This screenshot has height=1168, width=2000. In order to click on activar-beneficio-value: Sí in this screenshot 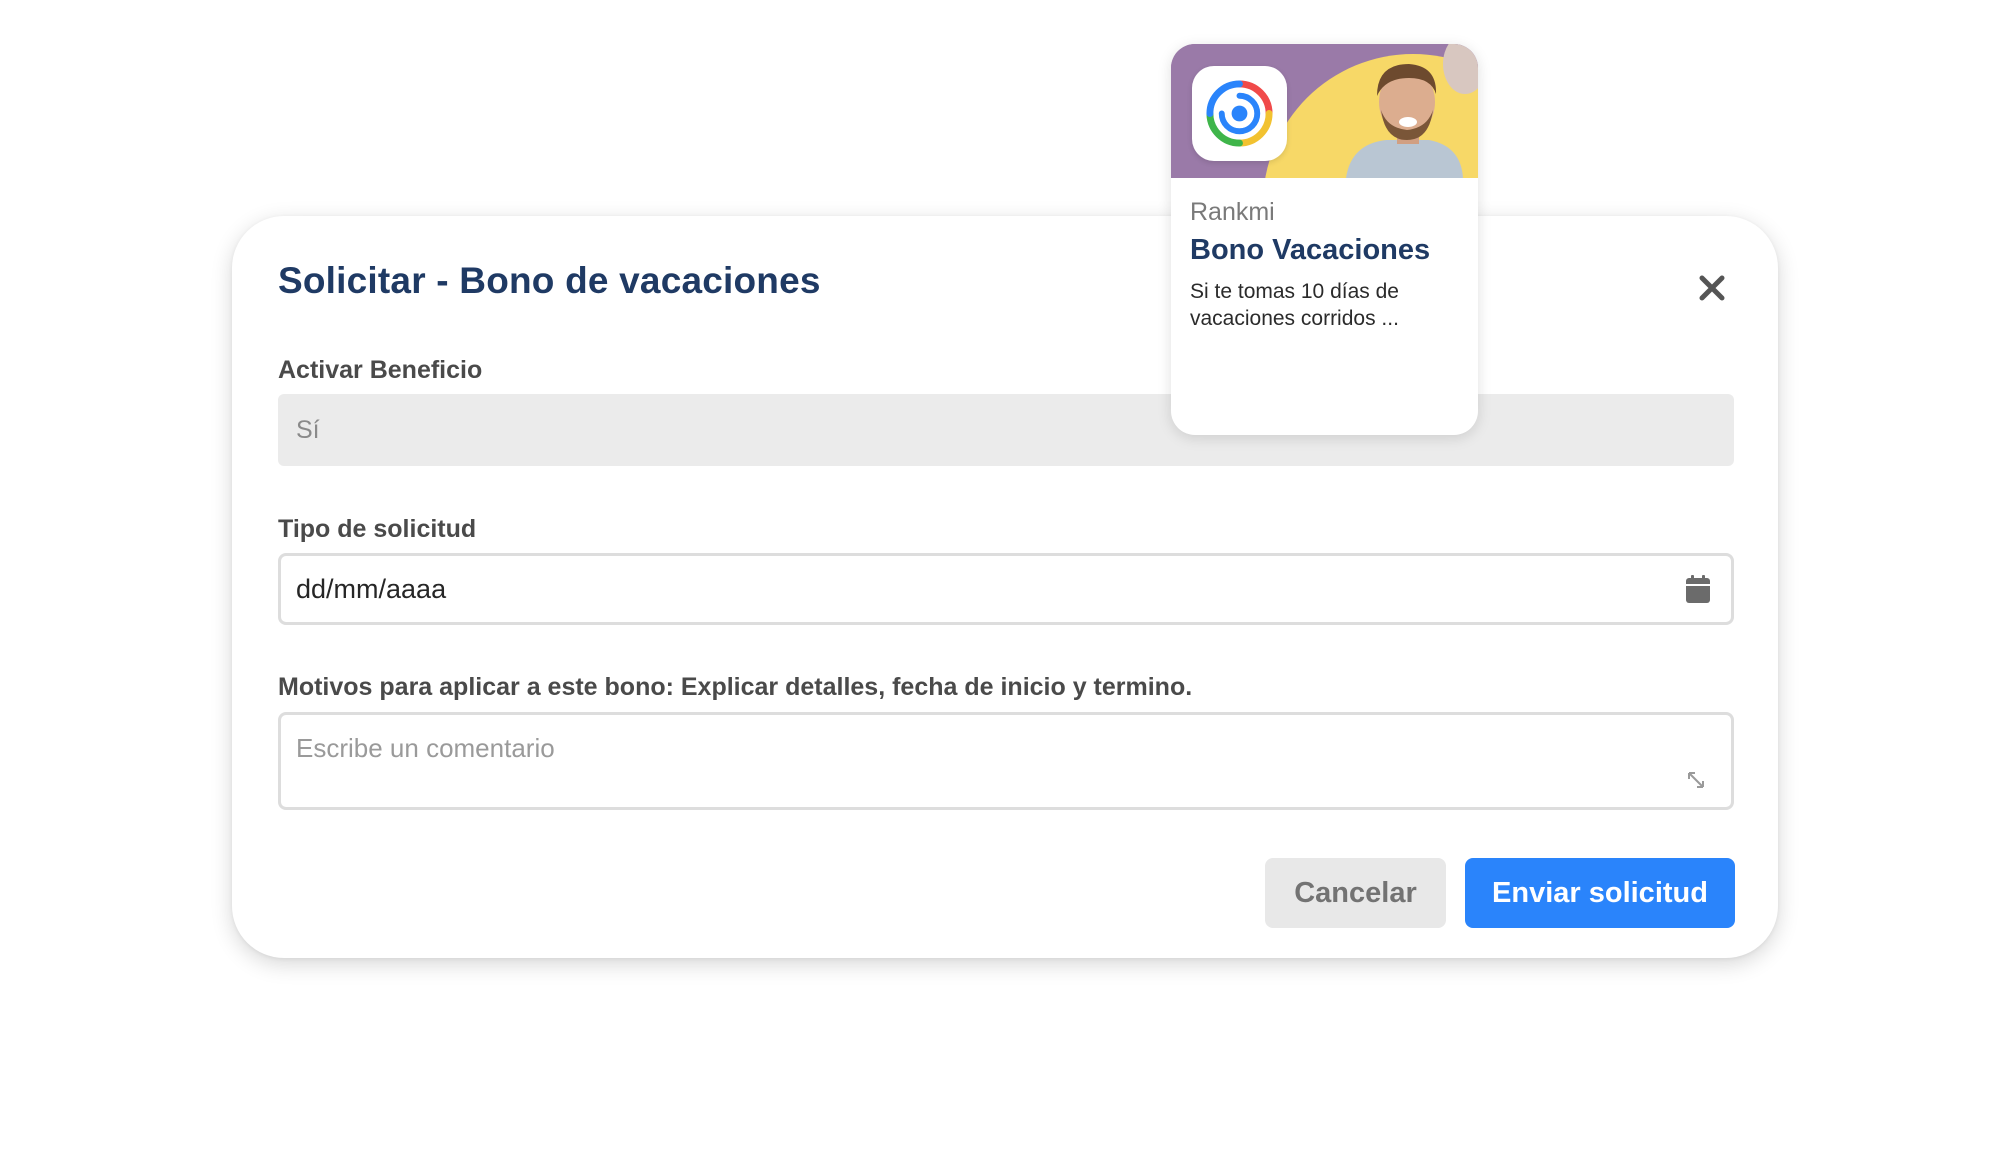, I will do `click(308, 430)`.